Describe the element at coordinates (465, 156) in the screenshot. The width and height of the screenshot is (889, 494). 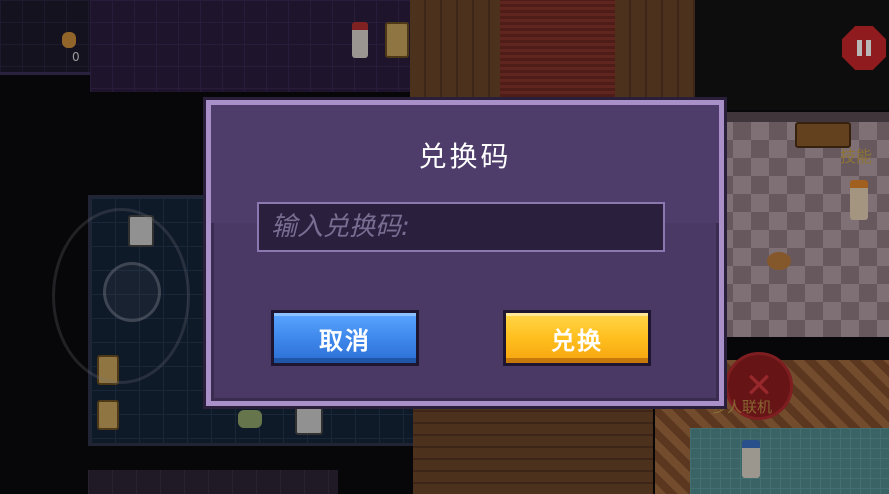
I see `dialog-title: 兑换码` at that location.